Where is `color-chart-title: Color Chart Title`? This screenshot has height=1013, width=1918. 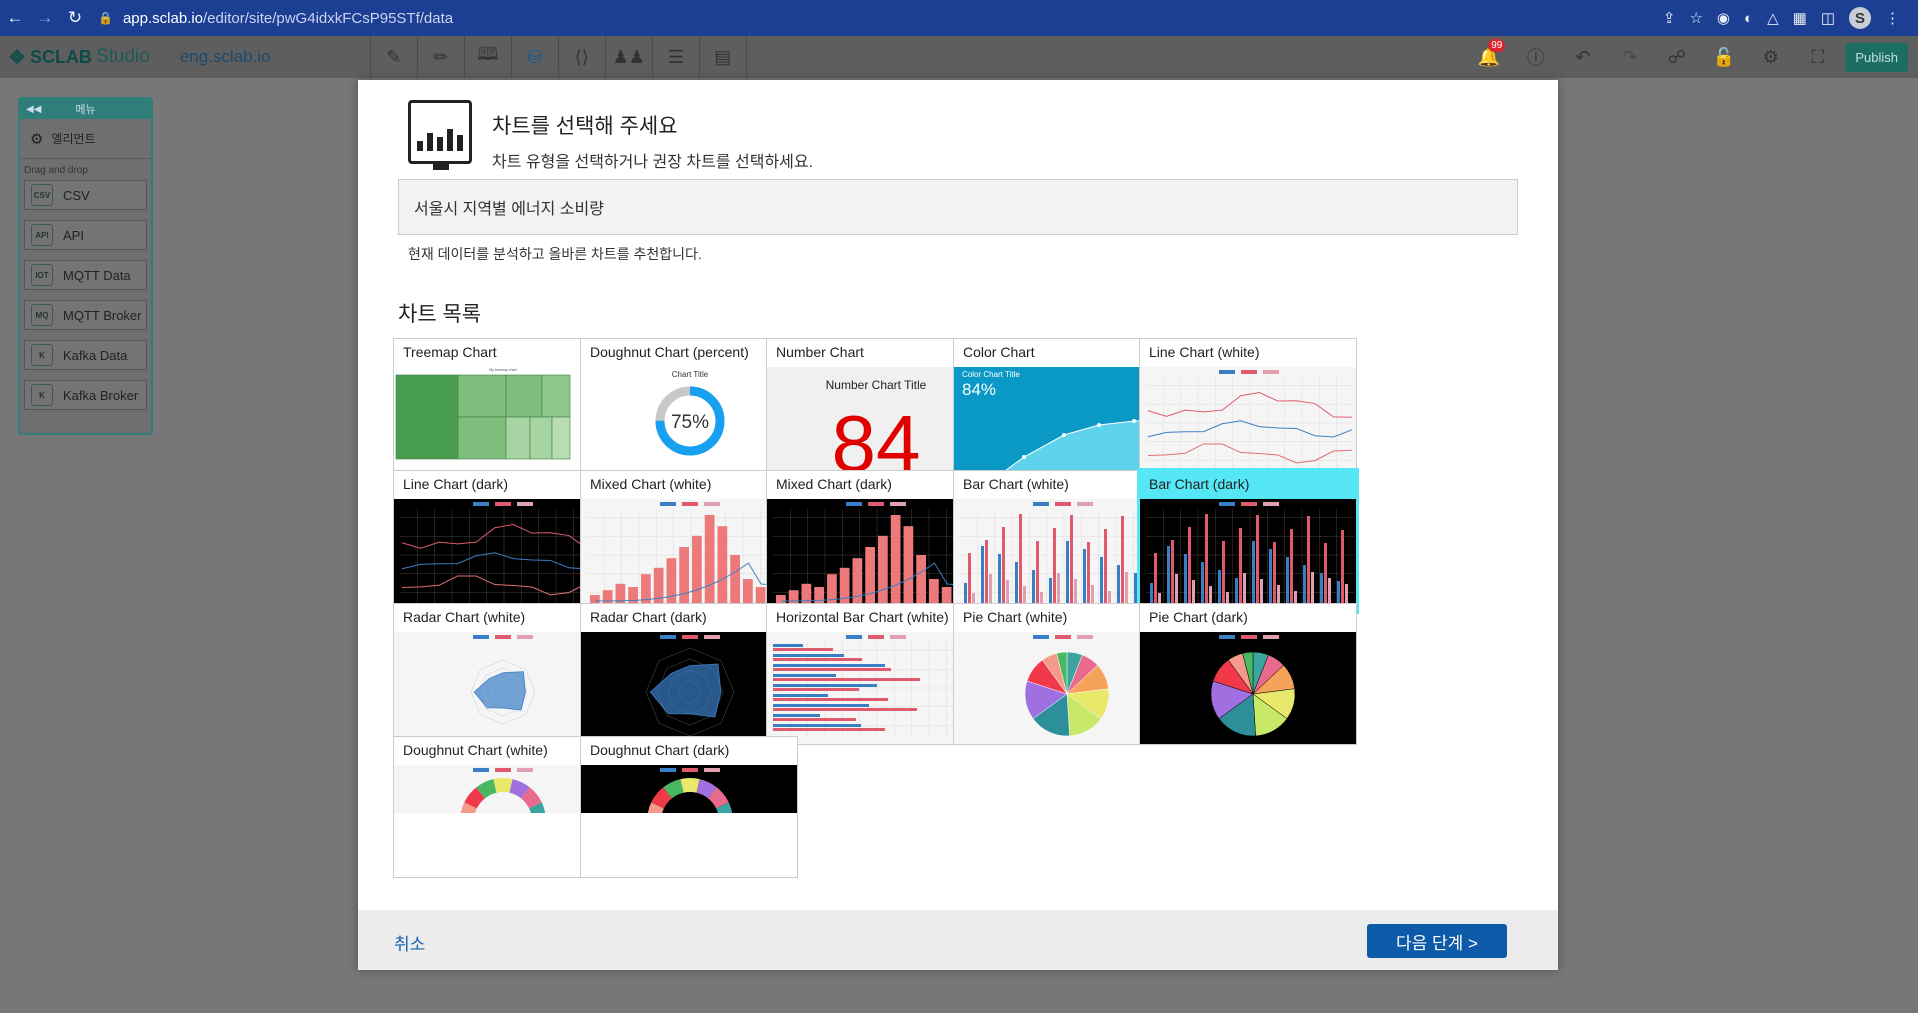 color-chart-title: Color Chart Title is located at coordinates (991, 374).